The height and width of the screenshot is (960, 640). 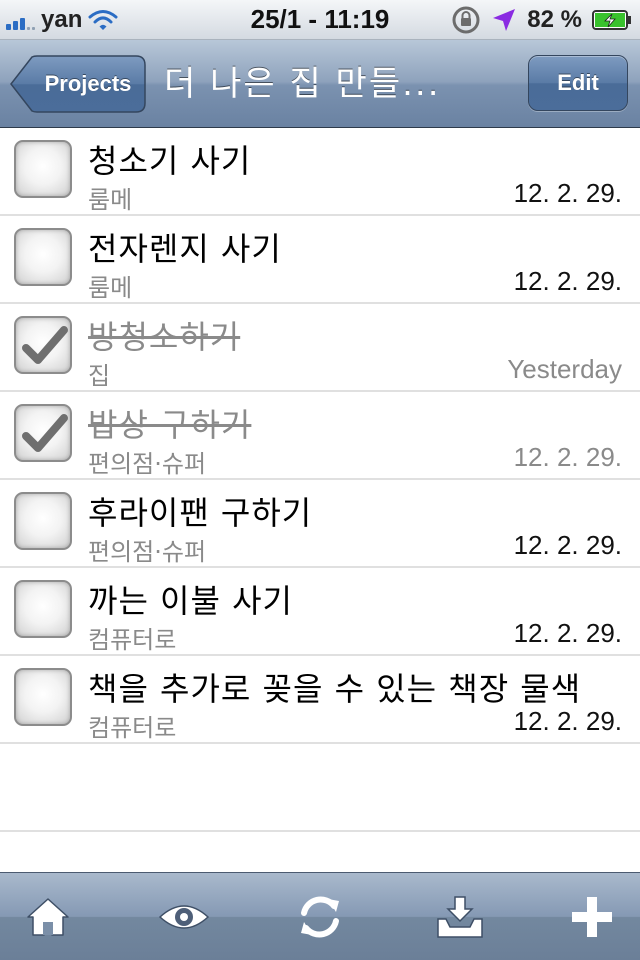 What do you see at coordinates (170, 425) in the screenshot?
I see `task-title: 밥상 구하기` at bounding box center [170, 425].